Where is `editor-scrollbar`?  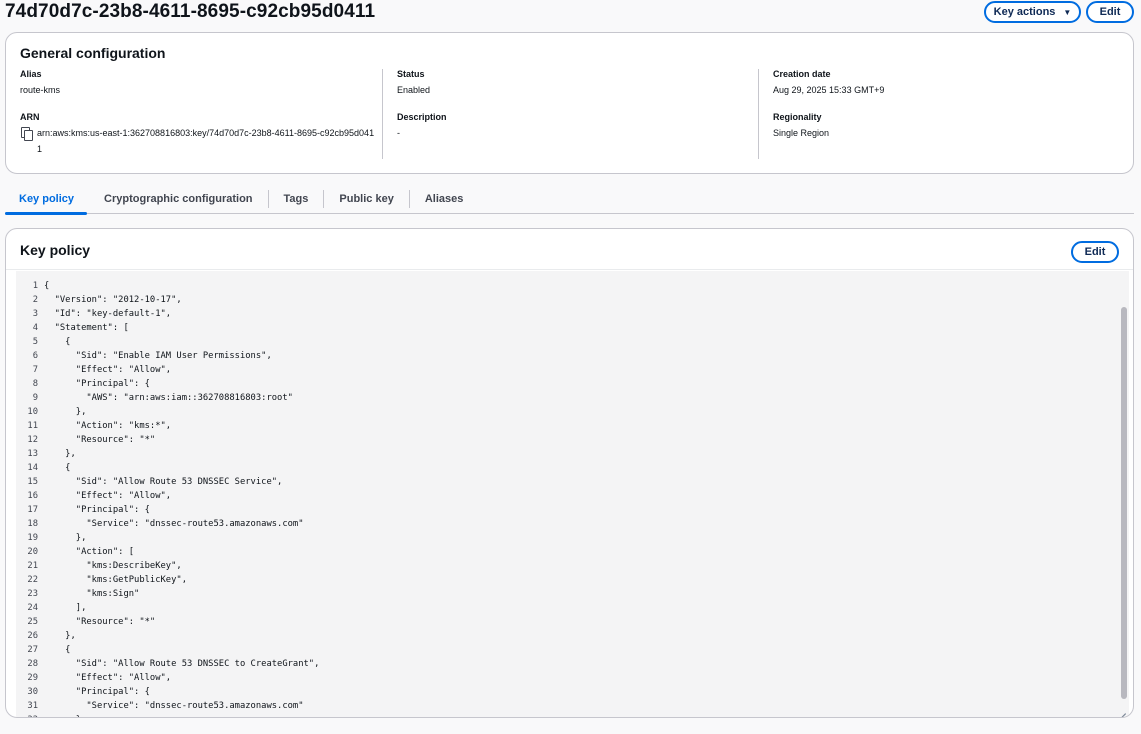
editor-scrollbar is located at coordinates (1124, 503).